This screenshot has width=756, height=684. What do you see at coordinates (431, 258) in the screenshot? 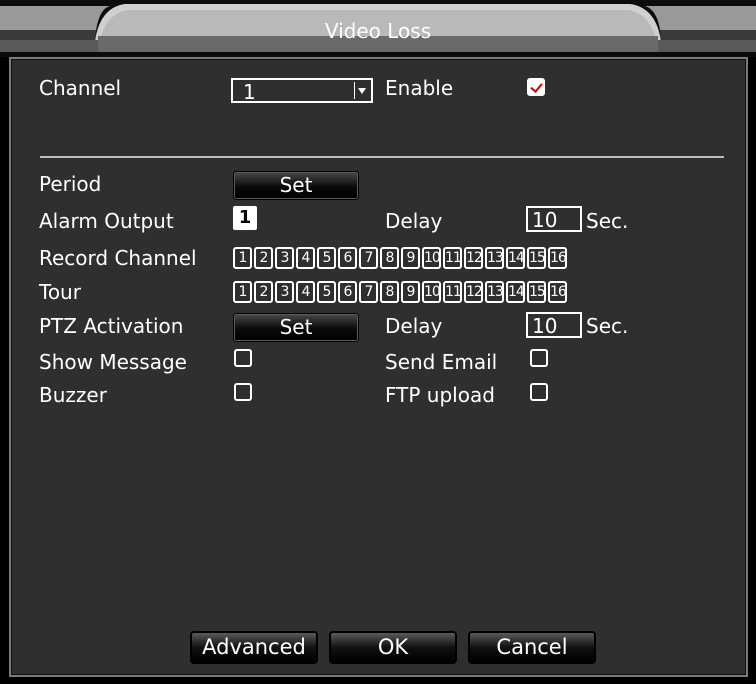
I see `record-channel-box: 10` at bounding box center [431, 258].